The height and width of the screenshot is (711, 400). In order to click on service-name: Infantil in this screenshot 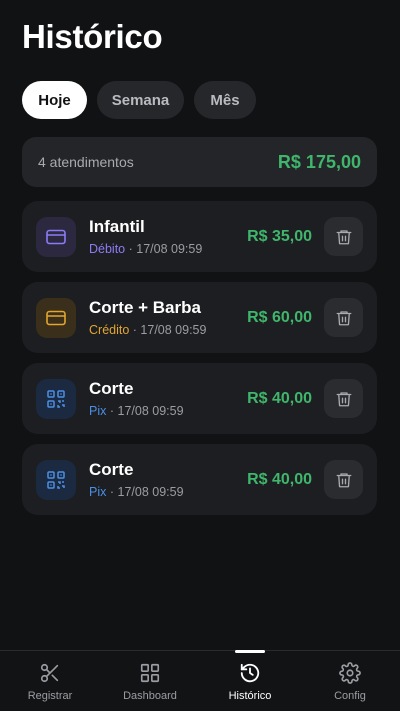, I will do `click(117, 226)`.